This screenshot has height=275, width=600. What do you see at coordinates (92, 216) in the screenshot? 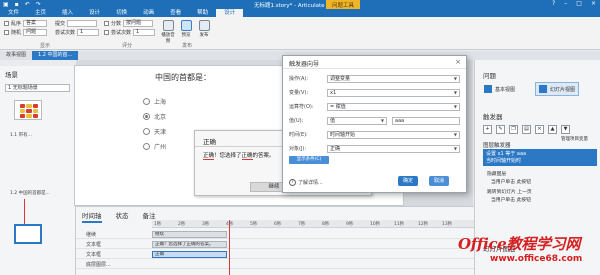
I see `tab-timeline: 时间轴` at bounding box center [92, 216].